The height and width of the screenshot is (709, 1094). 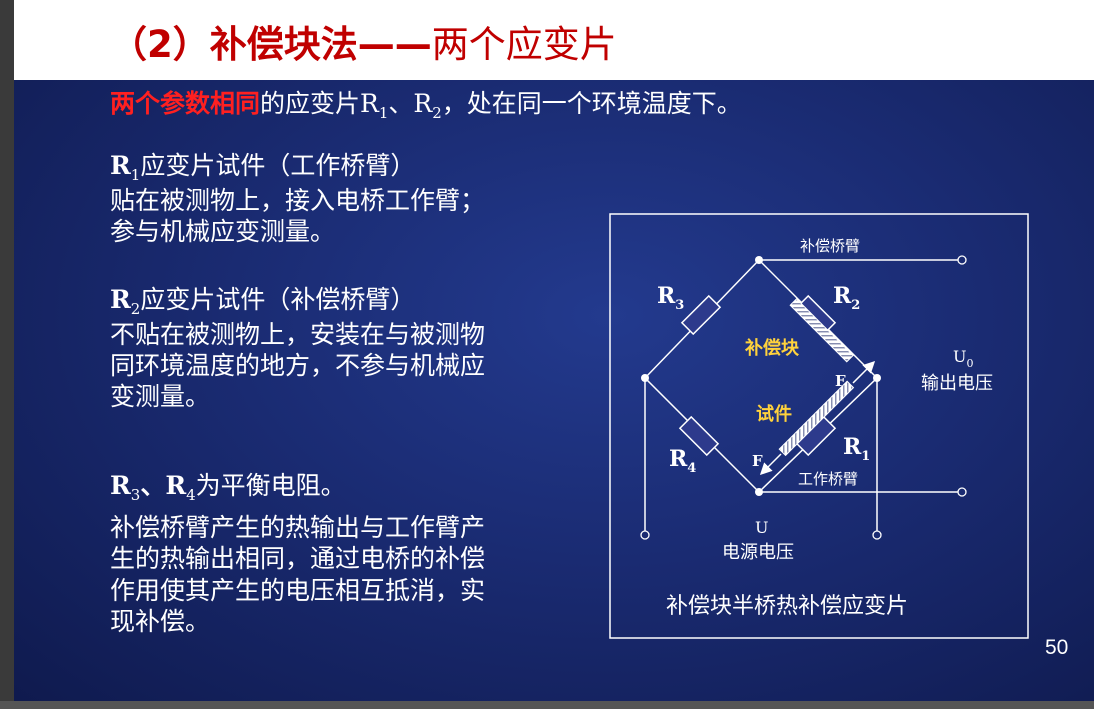 What do you see at coordinates (774, 414) in the screenshot?
I see `specimen-label: 试件` at bounding box center [774, 414].